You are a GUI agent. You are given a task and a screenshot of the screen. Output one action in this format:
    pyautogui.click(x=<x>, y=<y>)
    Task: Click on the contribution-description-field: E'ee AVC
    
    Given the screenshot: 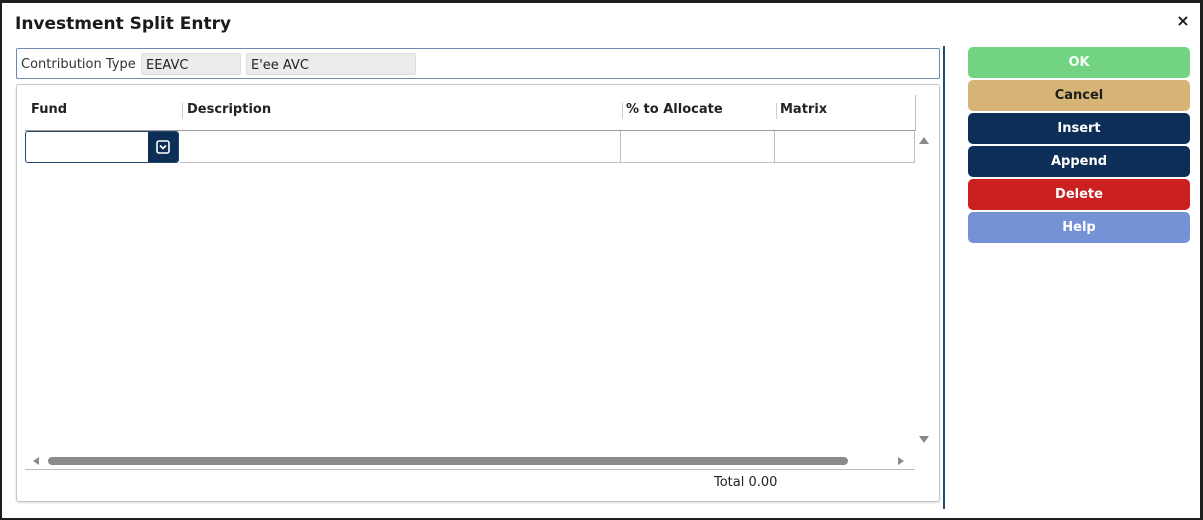 What is the action you would take?
    pyautogui.click(x=331, y=64)
    